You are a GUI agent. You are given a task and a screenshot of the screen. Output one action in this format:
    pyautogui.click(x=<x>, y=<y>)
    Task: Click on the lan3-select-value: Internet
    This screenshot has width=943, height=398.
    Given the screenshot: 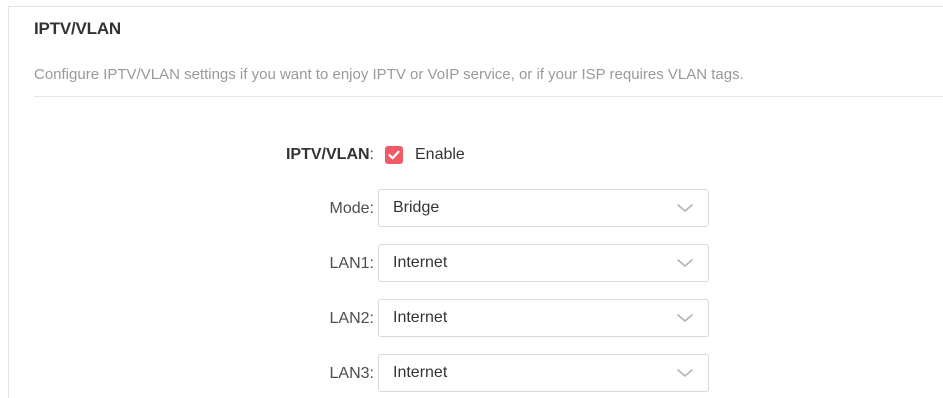 What is the action you would take?
    pyautogui.click(x=420, y=372)
    